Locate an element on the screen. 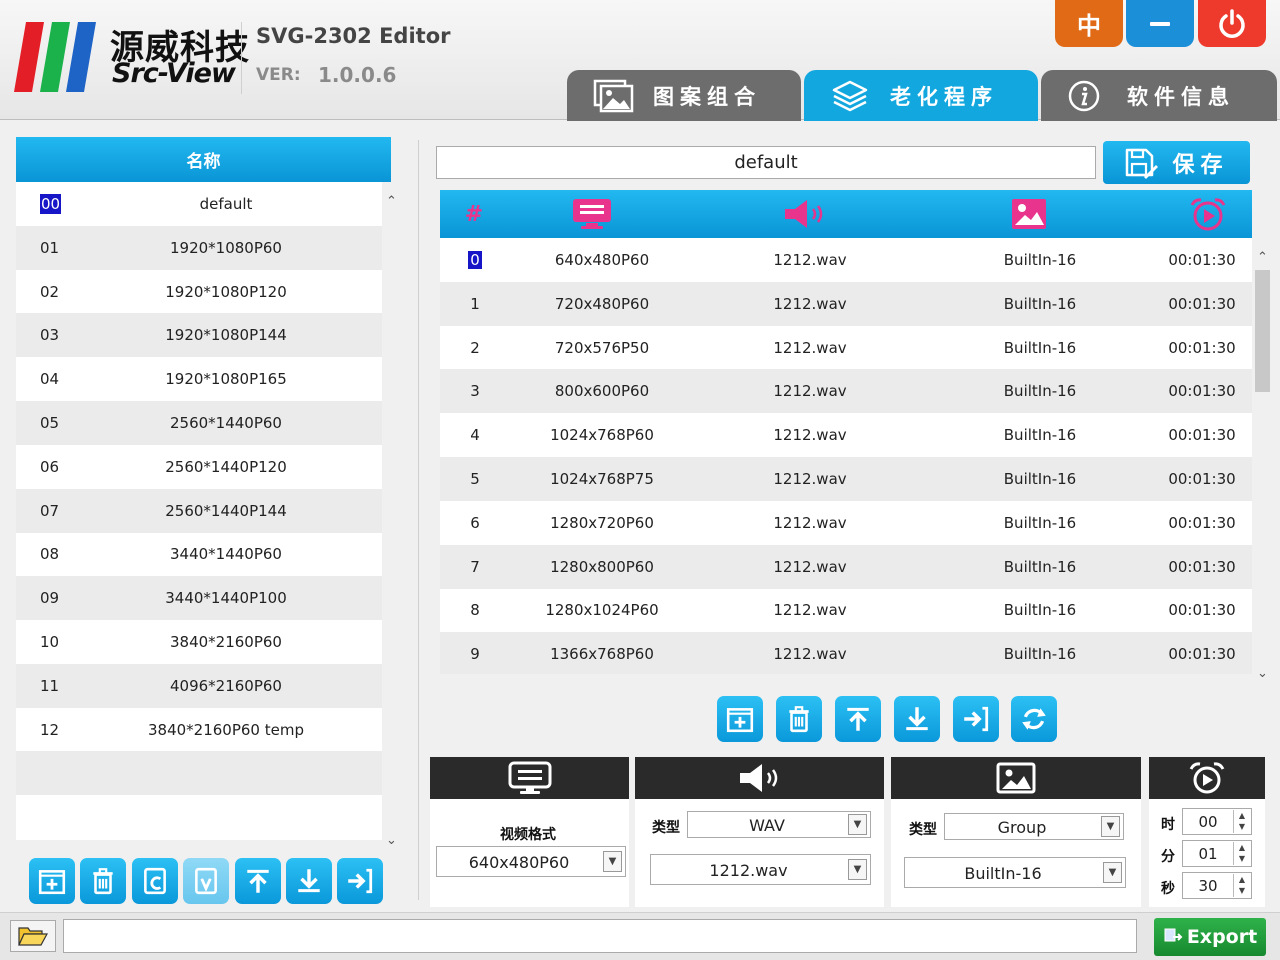 This screenshot has width=1280, height=960. file-path-input is located at coordinates (600, 936).